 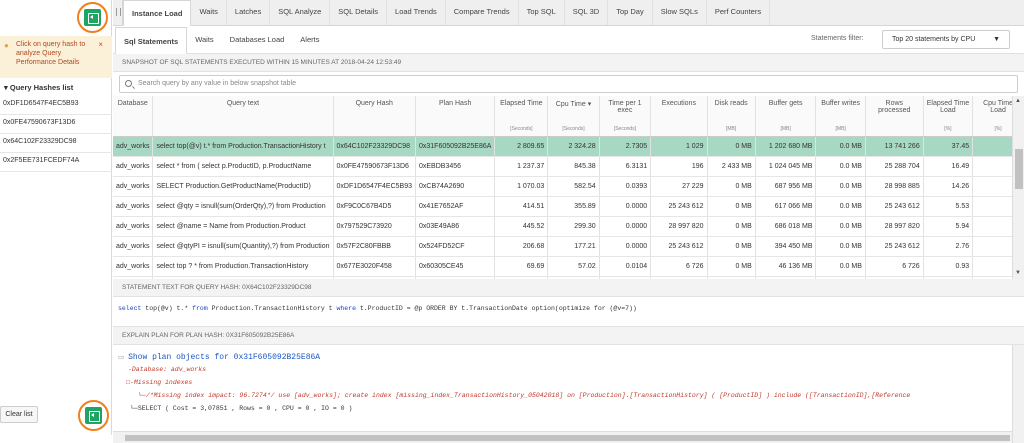 What do you see at coordinates (739, 12) in the screenshot?
I see `tab-perf-counters: Perf Counters` at bounding box center [739, 12].